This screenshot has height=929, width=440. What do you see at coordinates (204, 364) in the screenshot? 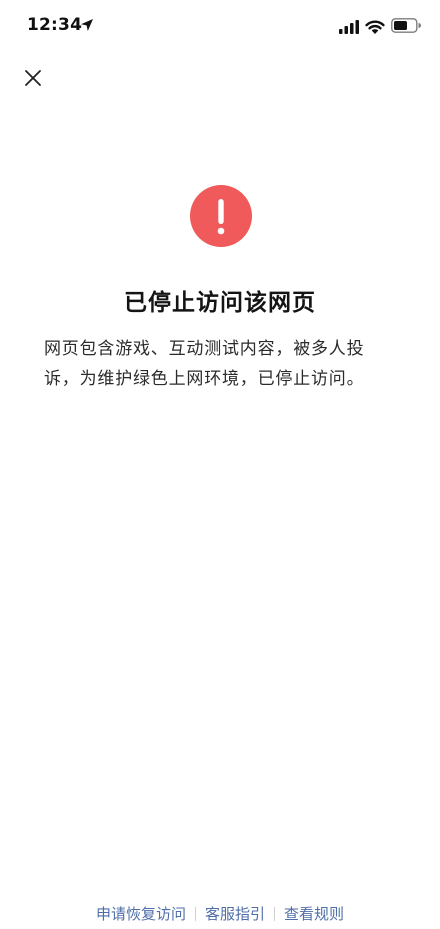
I see `blocked-message: 网页包含游戏、互动测试内容，被多人投诉，为维护绿色上网环境，已停止访问。` at bounding box center [204, 364].